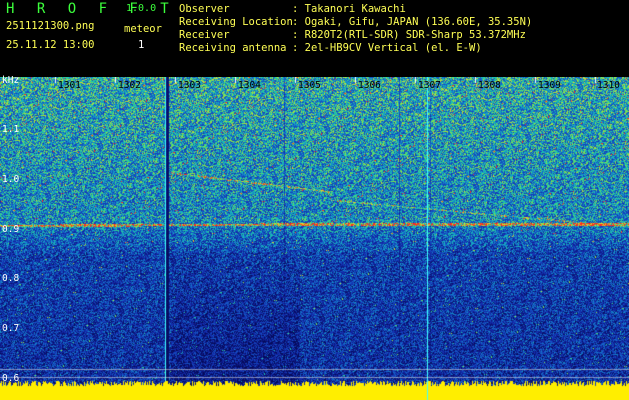 This screenshot has height=400, width=629. What do you see at coordinates (309, 85) in the screenshot?
I see `time-tick-1305: 1305` at bounding box center [309, 85].